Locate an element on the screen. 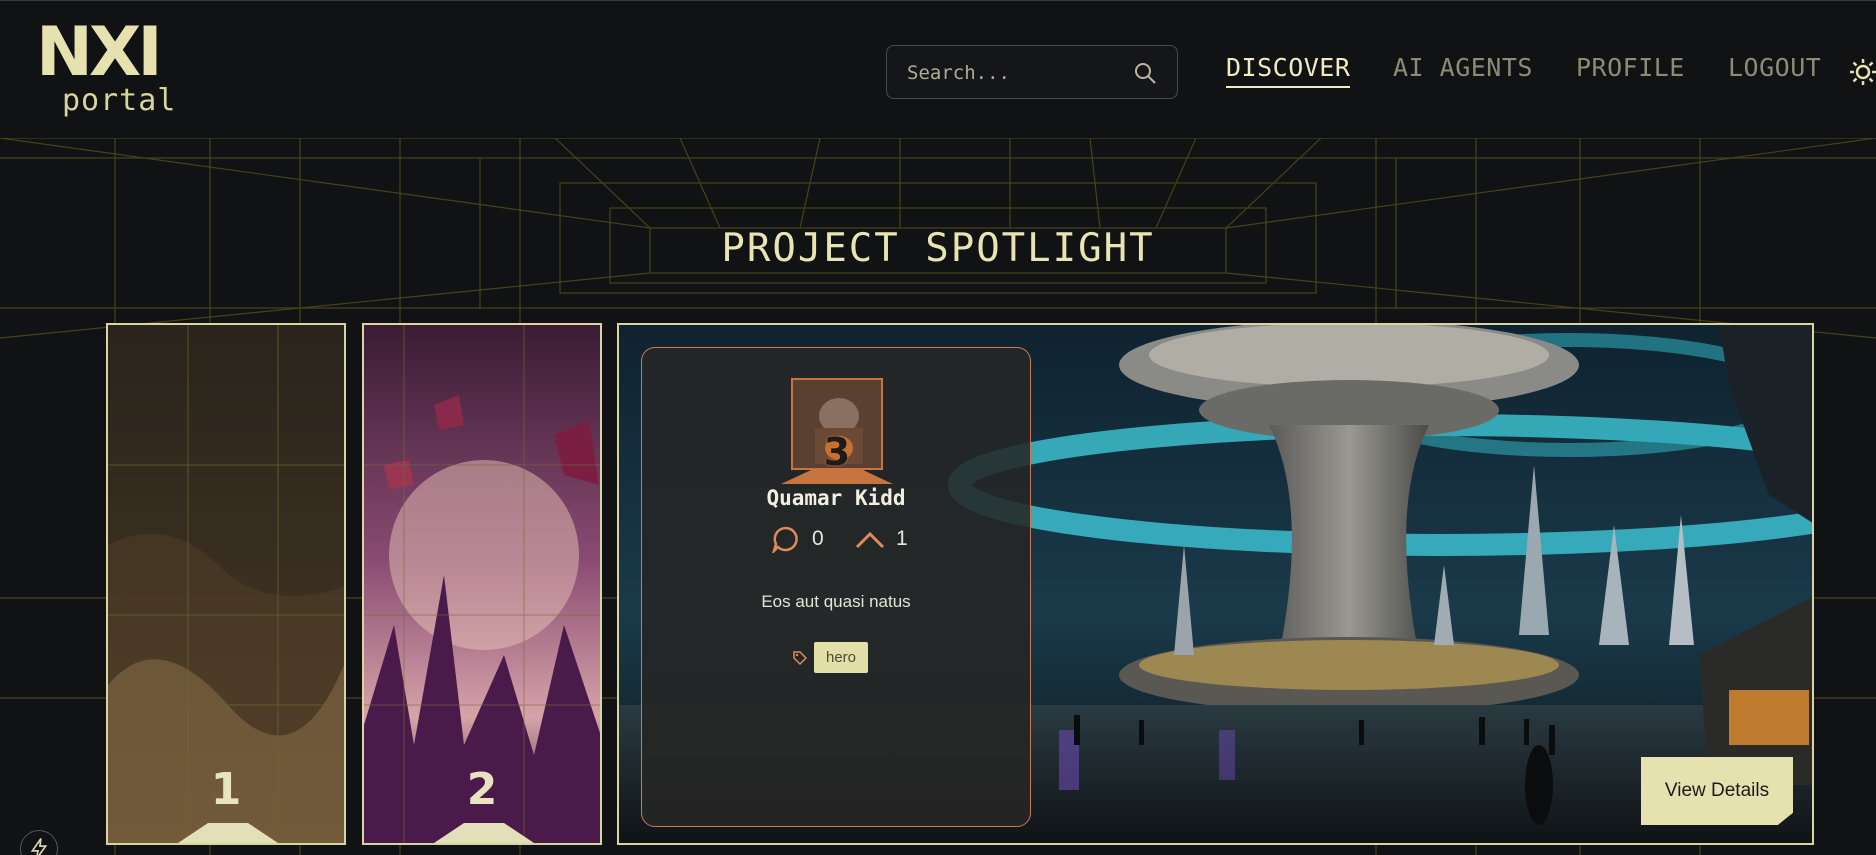  card-1-rank-tab is located at coordinates (228, 833).